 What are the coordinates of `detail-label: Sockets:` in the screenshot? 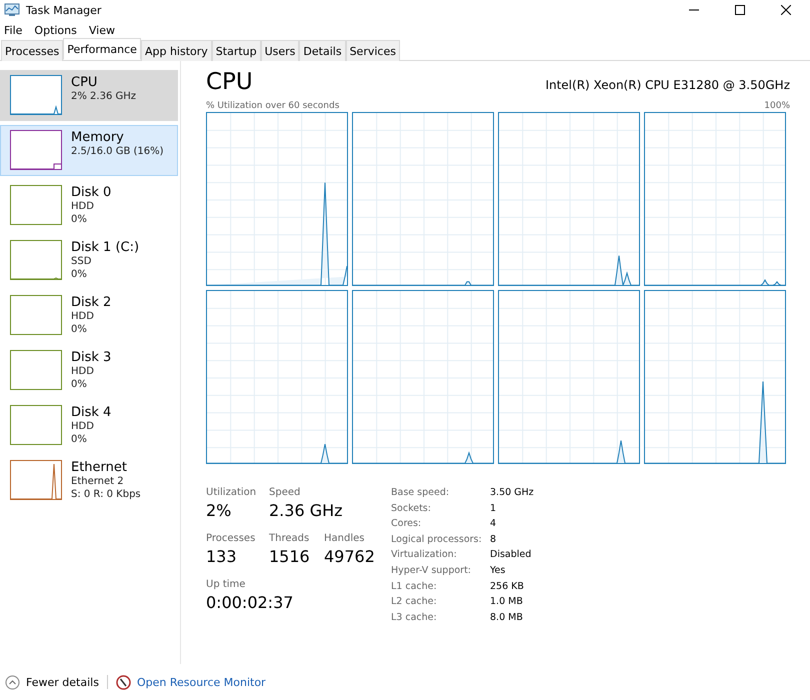 It's located at (411, 509).